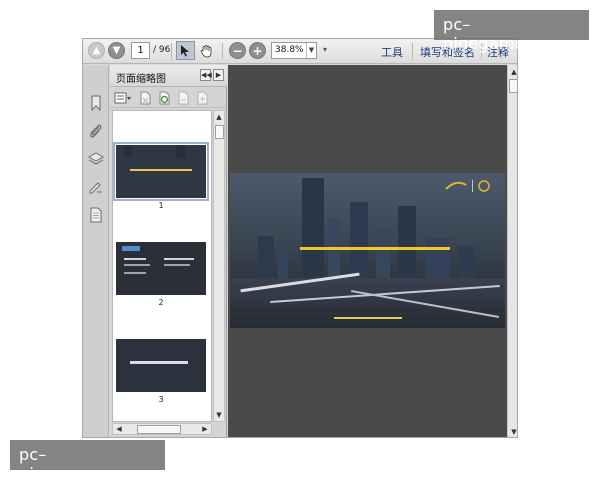  Describe the element at coordinates (161, 302) in the screenshot. I see `thumbnail-page-number: 2` at that location.